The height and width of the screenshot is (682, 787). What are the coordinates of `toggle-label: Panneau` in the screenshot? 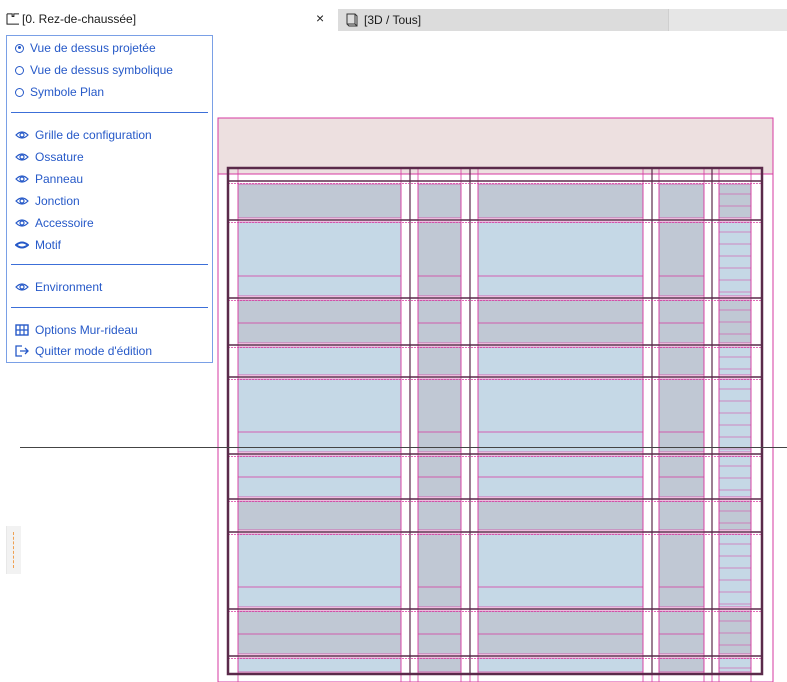 It's located at (59, 179).